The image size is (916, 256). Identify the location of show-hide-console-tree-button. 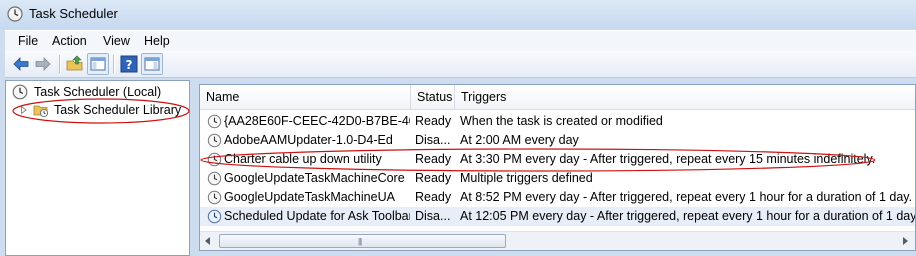
(98, 64).